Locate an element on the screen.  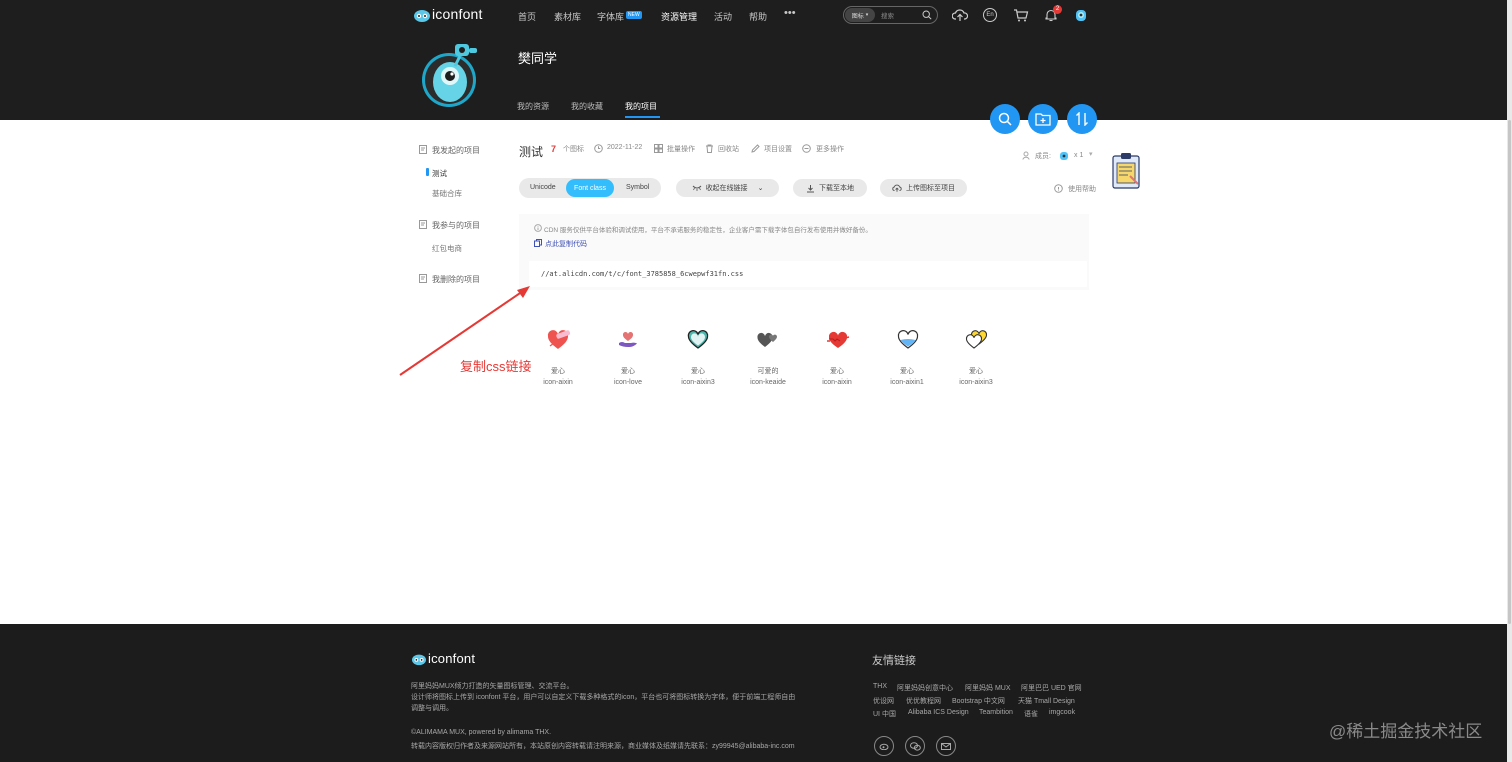
format-symbol-tab: Symbol is located at coordinates (637, 187).